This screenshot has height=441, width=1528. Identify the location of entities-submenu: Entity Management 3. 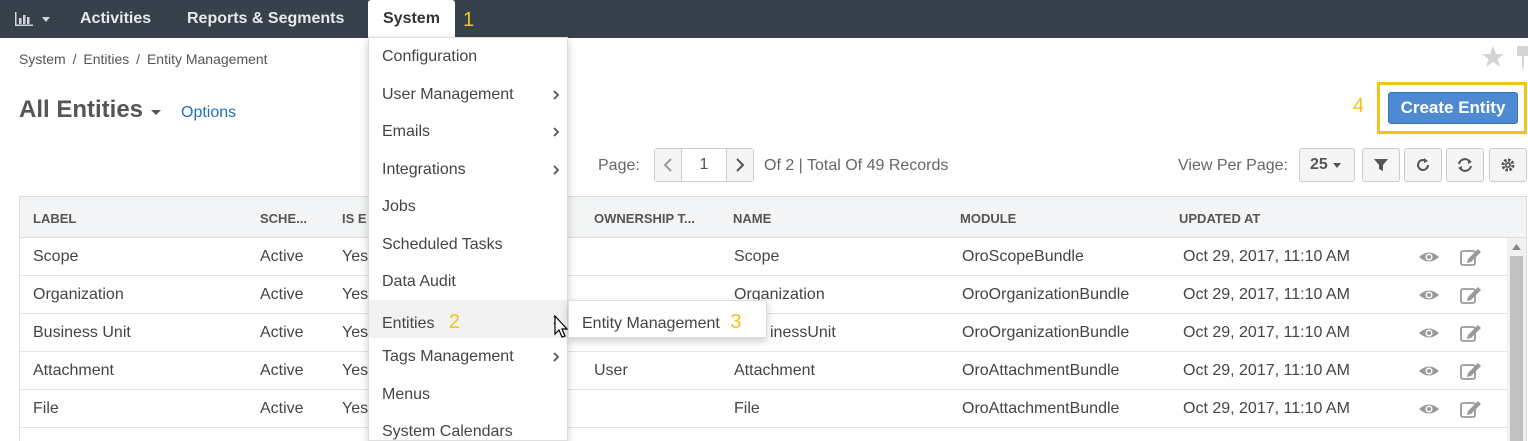
(667, 319).